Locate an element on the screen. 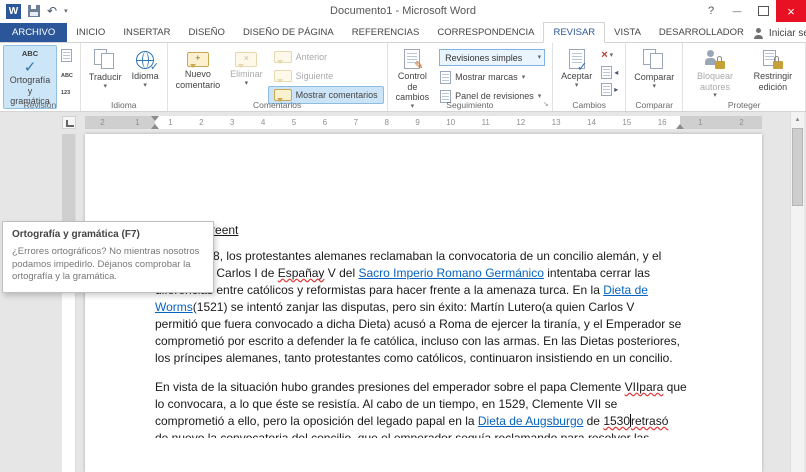 This screenshot has height=472, width=806. tab-revisar: REVISAR is located at coordinates (574, 32).